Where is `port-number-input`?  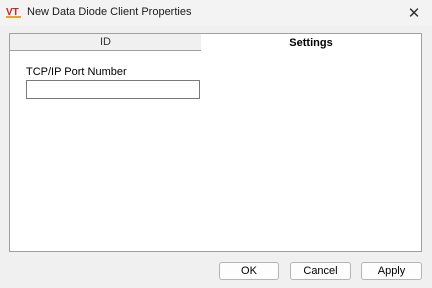
port-number-input is located at coordinates (113, 89).